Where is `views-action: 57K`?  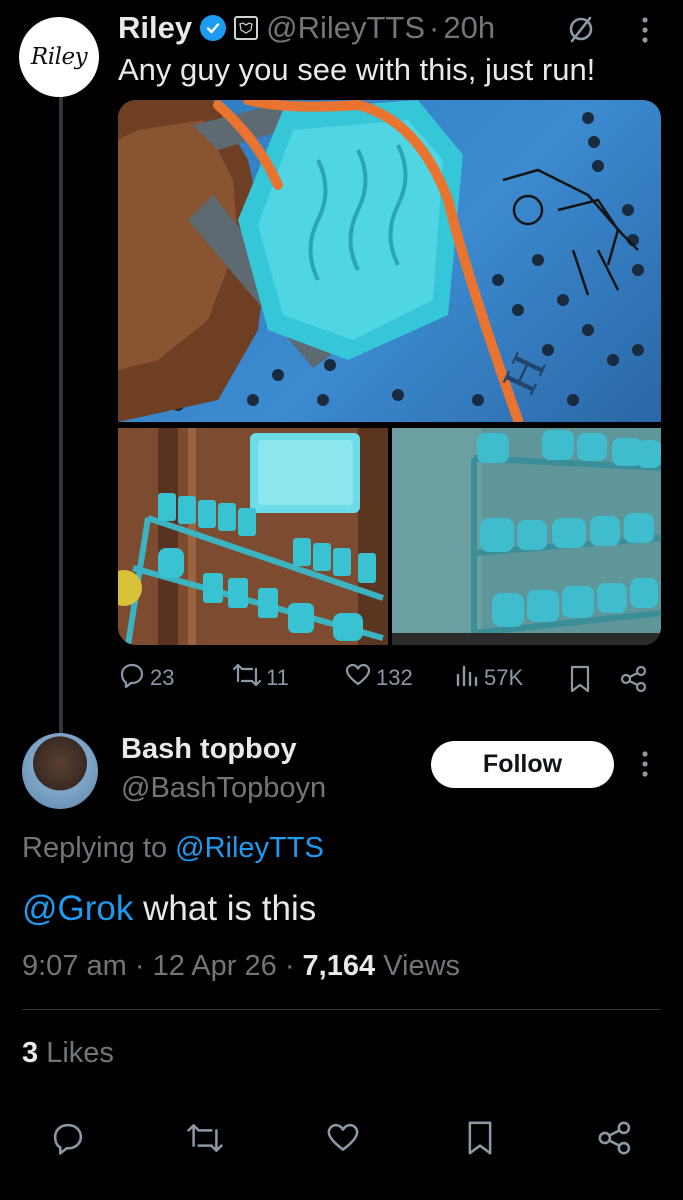 views-action: 57K is located at coordinates (488, 678).